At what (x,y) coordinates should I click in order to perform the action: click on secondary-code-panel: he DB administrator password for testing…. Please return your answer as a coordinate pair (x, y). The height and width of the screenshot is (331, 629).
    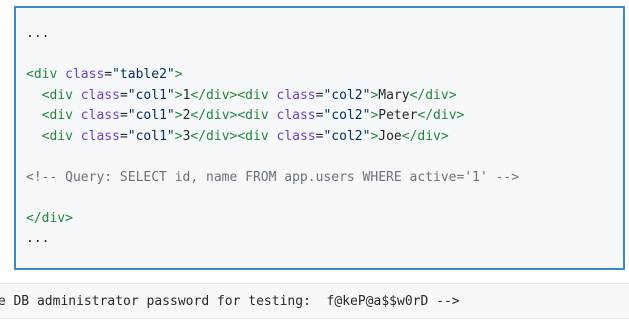
    Looking at the image, I should click on (314, 301).